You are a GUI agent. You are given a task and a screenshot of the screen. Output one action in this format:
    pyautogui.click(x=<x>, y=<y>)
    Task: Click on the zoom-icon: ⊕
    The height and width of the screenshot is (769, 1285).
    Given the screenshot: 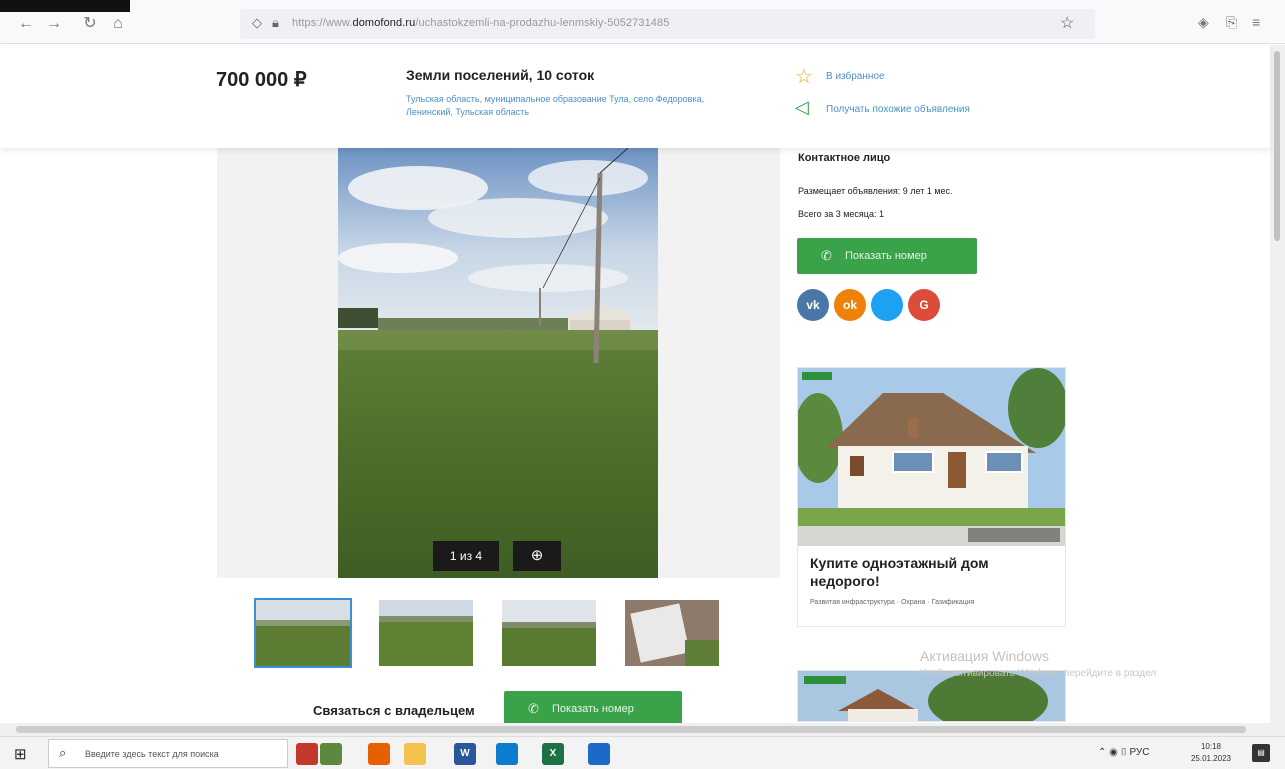 What is the action you would take?
    pyautogui.click(x=537, y=556)
    